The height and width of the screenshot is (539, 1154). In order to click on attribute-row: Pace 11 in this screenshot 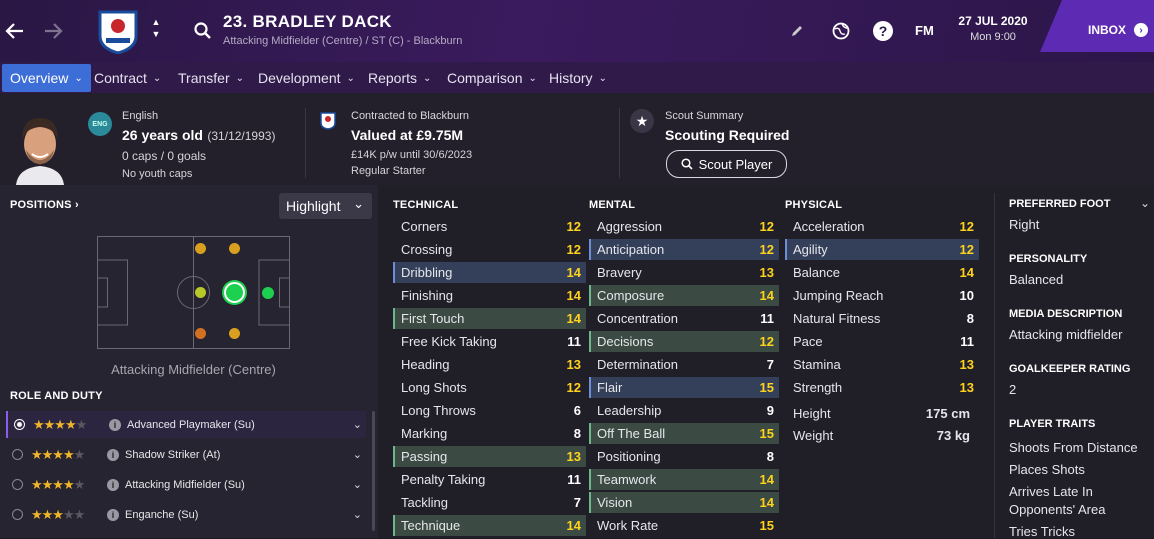, I will do `click(882, 341)`.